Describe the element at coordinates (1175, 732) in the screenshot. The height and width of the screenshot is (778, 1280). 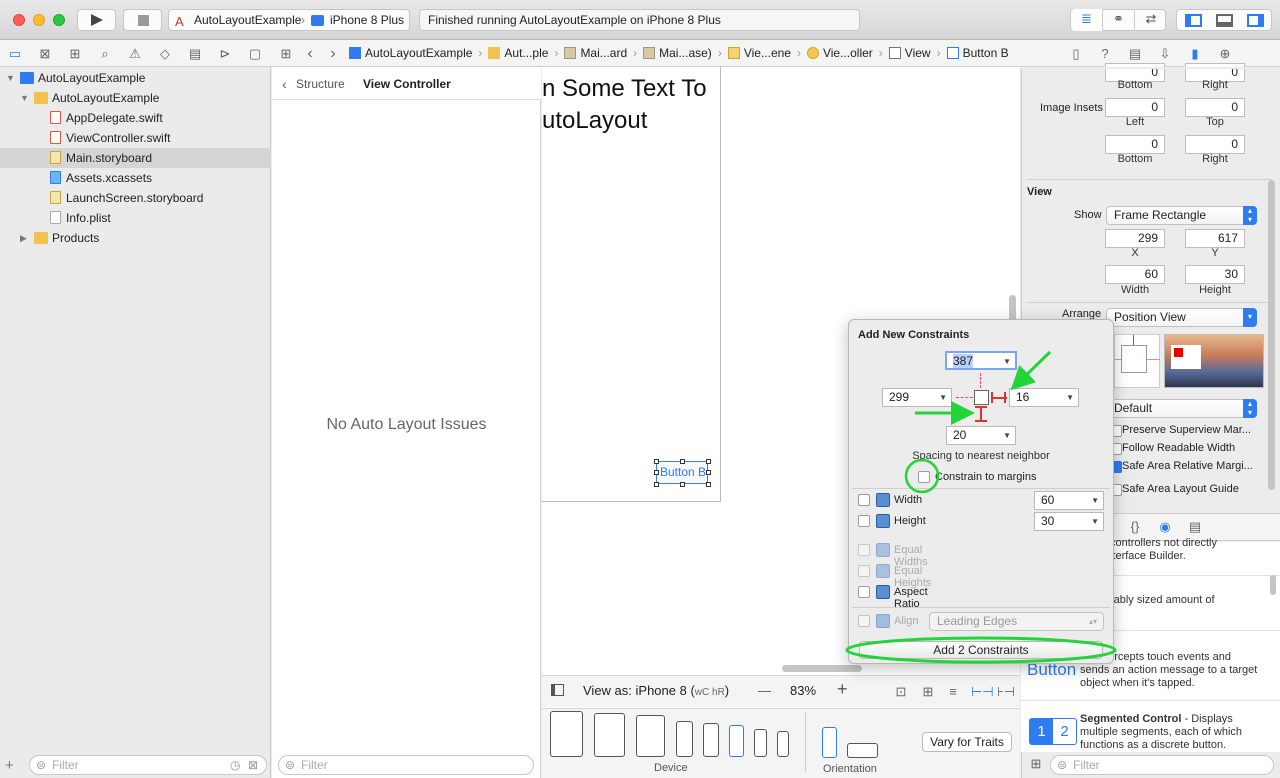
I see `library-item-text: multiple segments, each of which` at that location.